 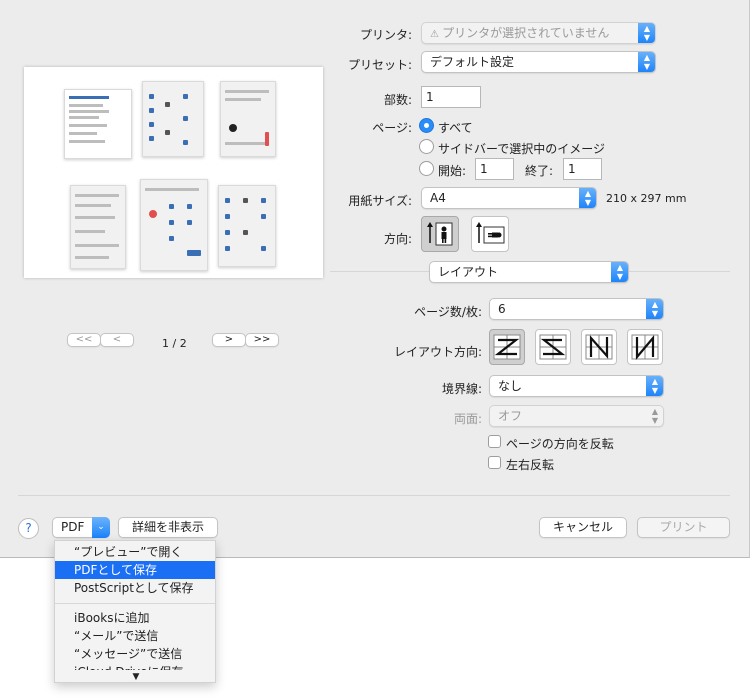 I want to click on border-label: 境界線:, so click(x=461, y=389).